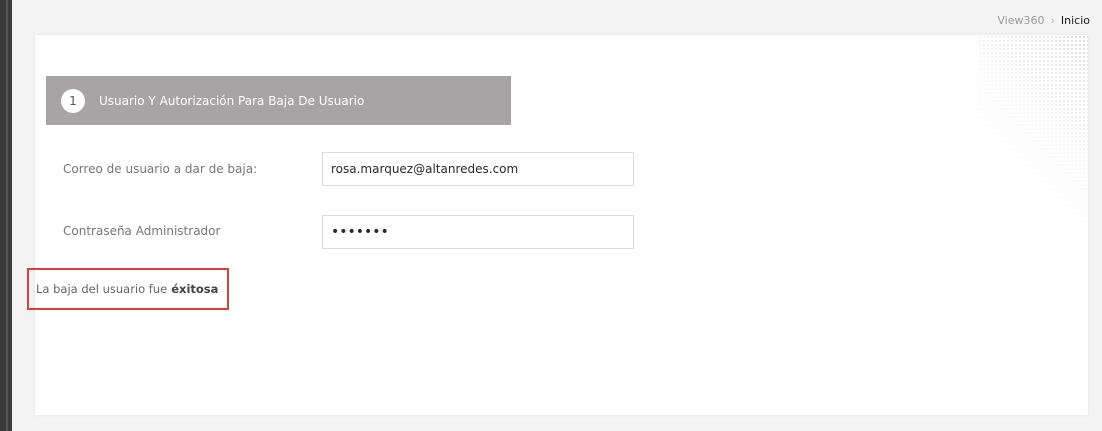  Describe the element at coordinates (195, 289) in the screenshot. I see `success-message-emphasis: éxitosa` at that location.